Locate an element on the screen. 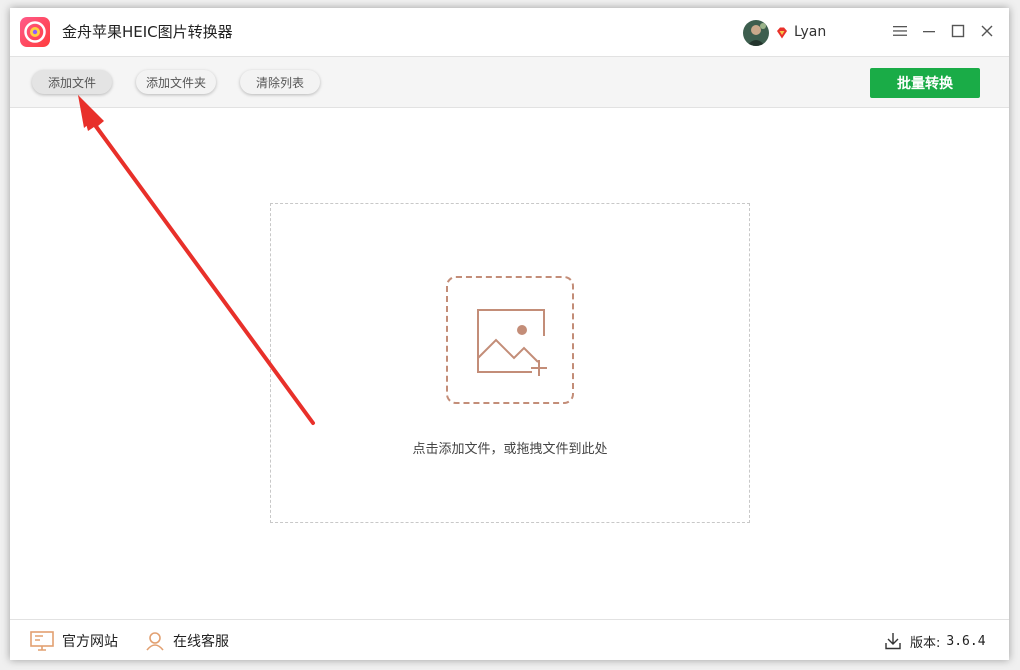 Image resolution: width=1020 pixels, height=670 pixels. image-add-icon is located at coordinates (512, 342).